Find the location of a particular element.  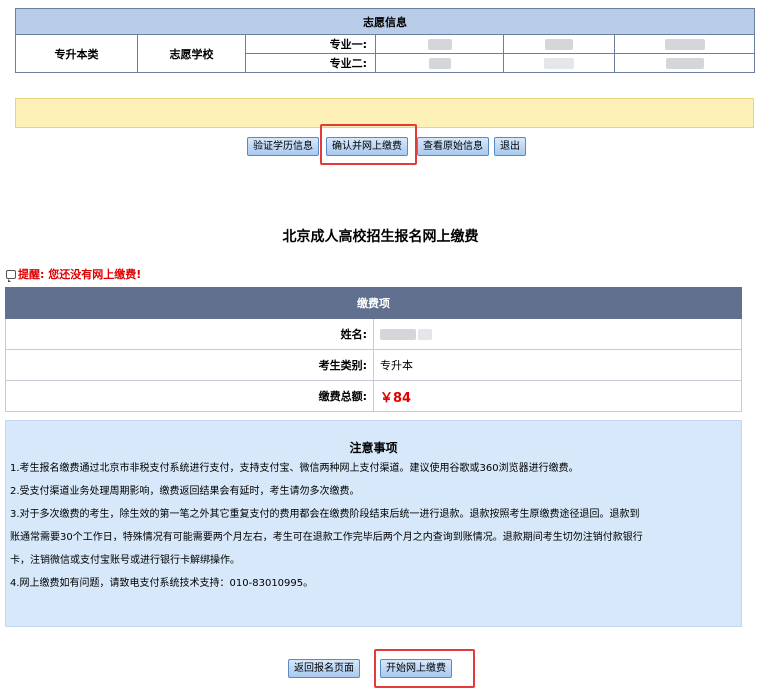

school-label-cell: 志愿学校 is located at coordinates (191, 53).